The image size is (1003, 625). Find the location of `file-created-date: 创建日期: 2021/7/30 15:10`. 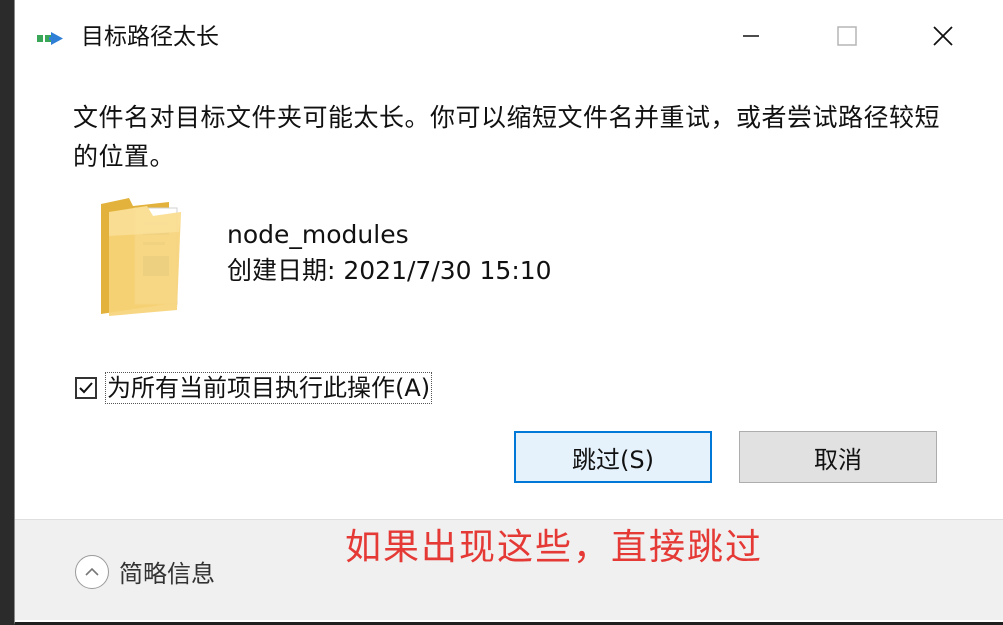

file-created-date: 创建日期: 2021/7/30 15:10 is located at coordinates (389, 270).